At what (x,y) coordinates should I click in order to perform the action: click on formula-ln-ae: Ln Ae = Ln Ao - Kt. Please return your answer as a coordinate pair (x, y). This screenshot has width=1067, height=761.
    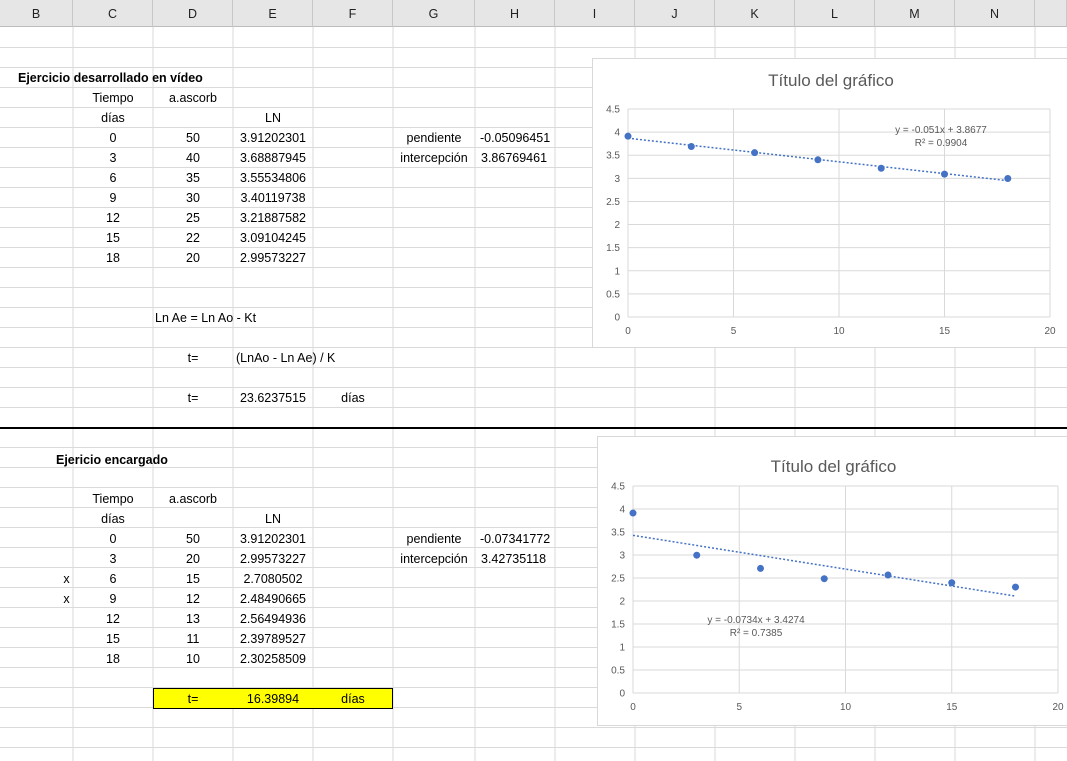
    Looking at the image, I should click on (205, 318).